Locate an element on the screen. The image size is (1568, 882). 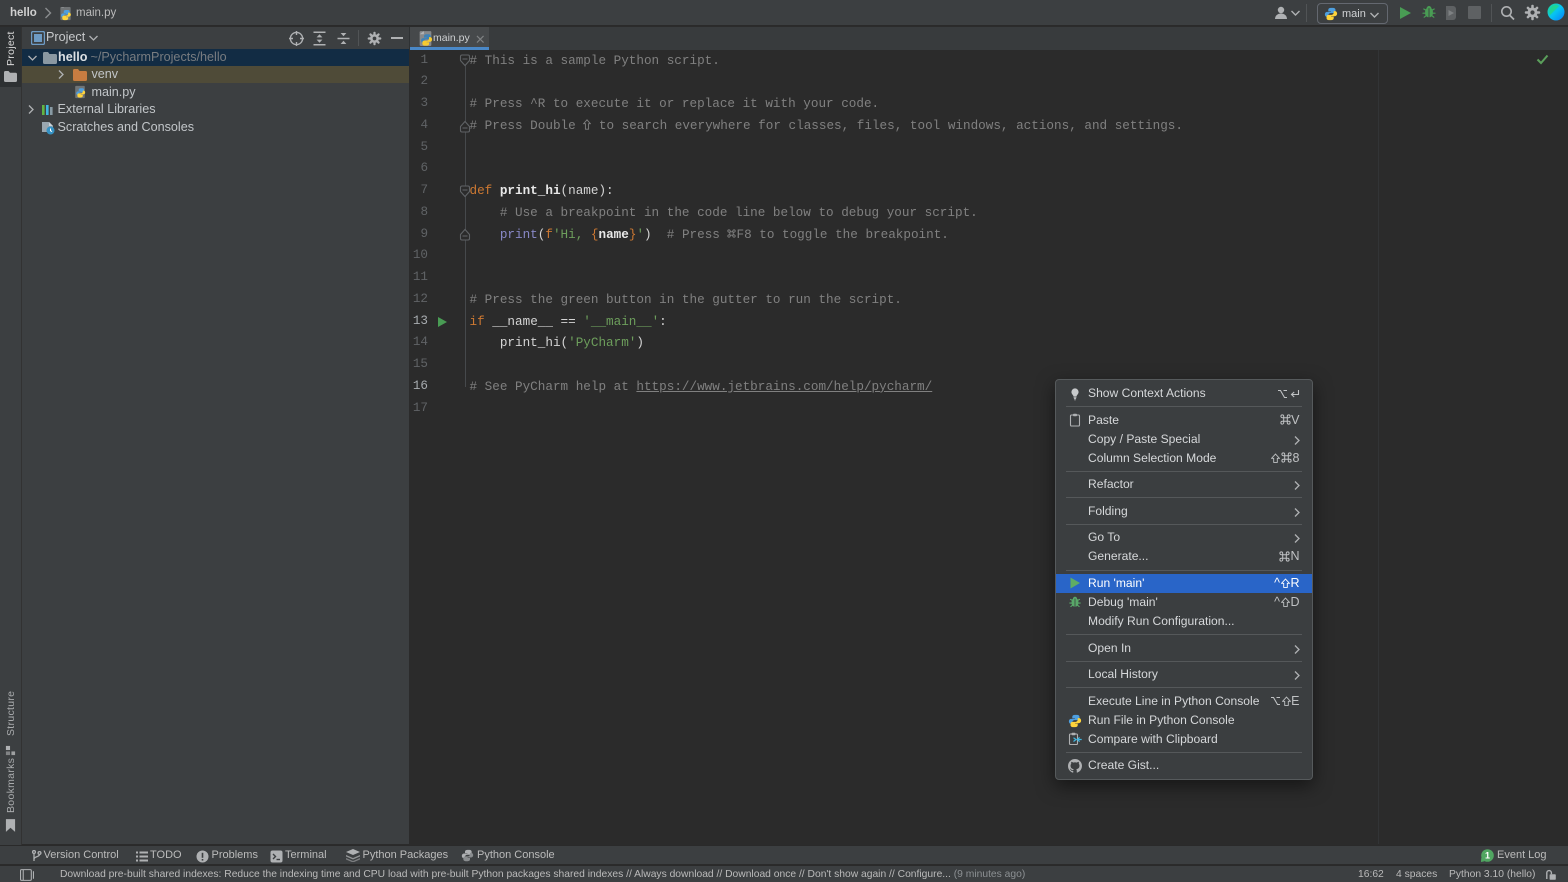
svg-text: 1 is located at coordinates (1487, 856).